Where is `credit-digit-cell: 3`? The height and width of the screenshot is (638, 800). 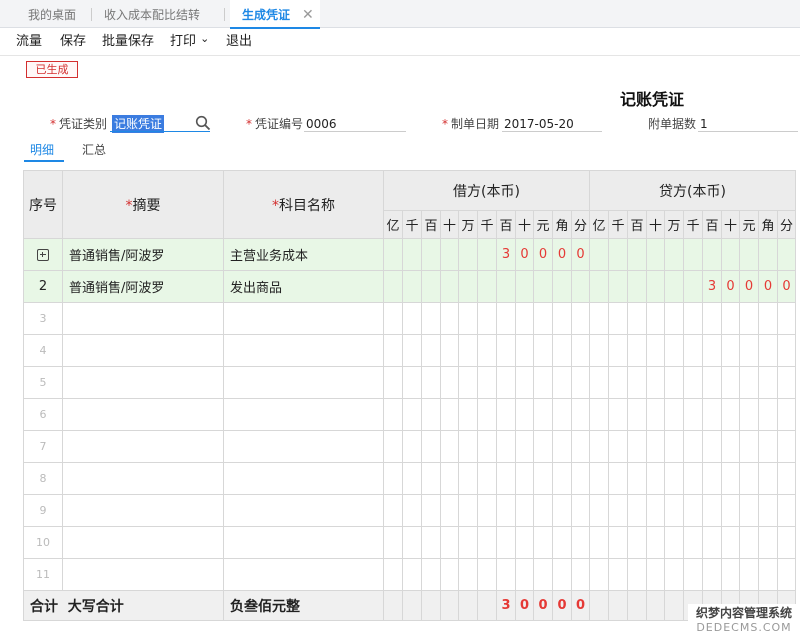 credit-digit-cell: 3 is located at coordinates (712, 286).